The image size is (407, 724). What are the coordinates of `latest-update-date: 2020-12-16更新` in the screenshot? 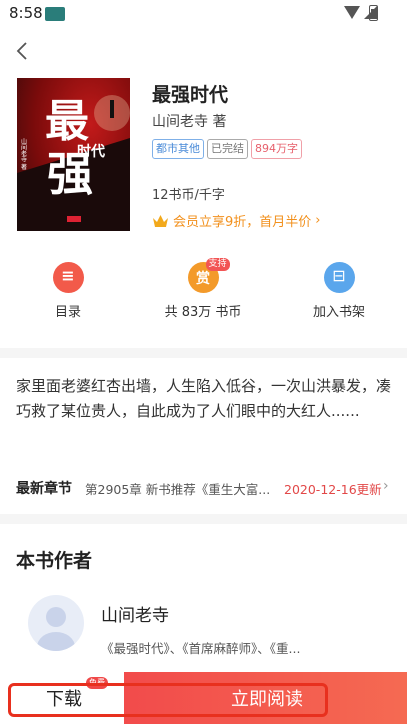 It's located at (333, 489).